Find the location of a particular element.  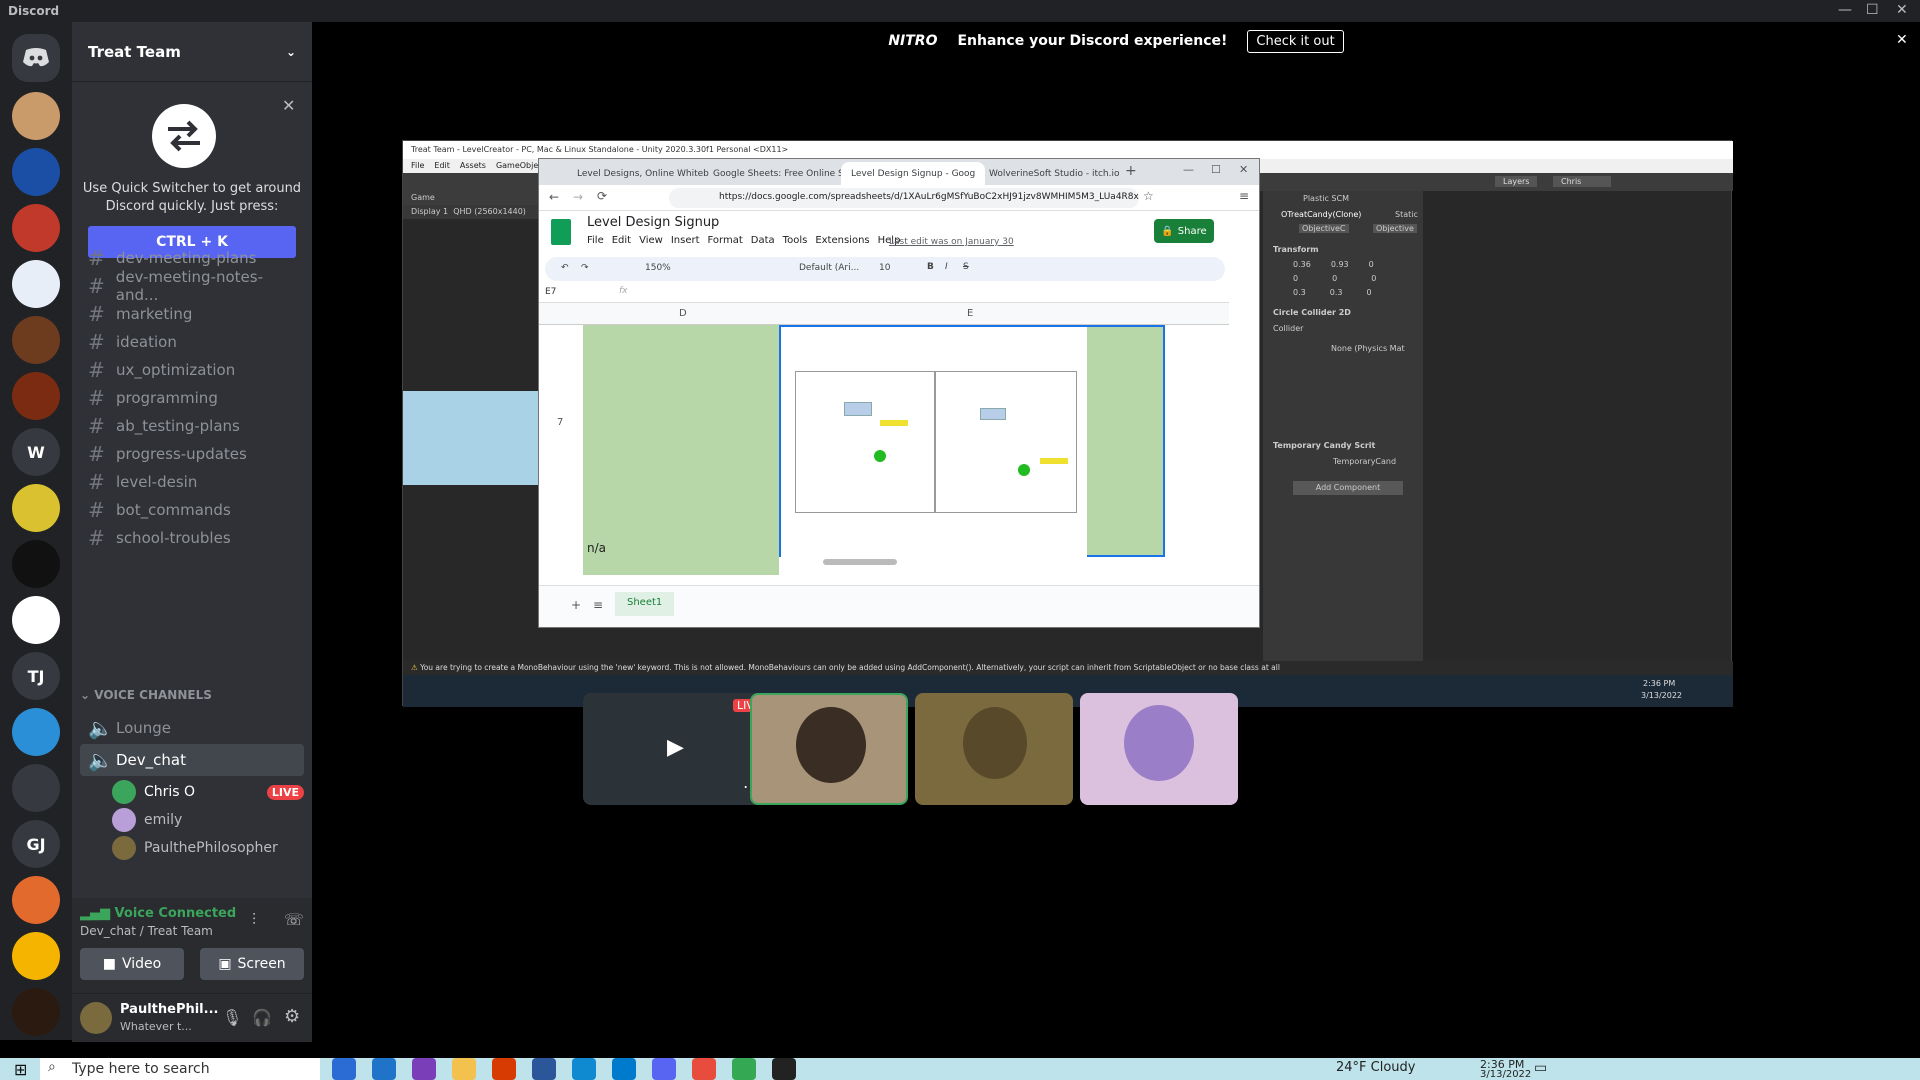

rot-z: 0 is located at coordinates (1373, 278).